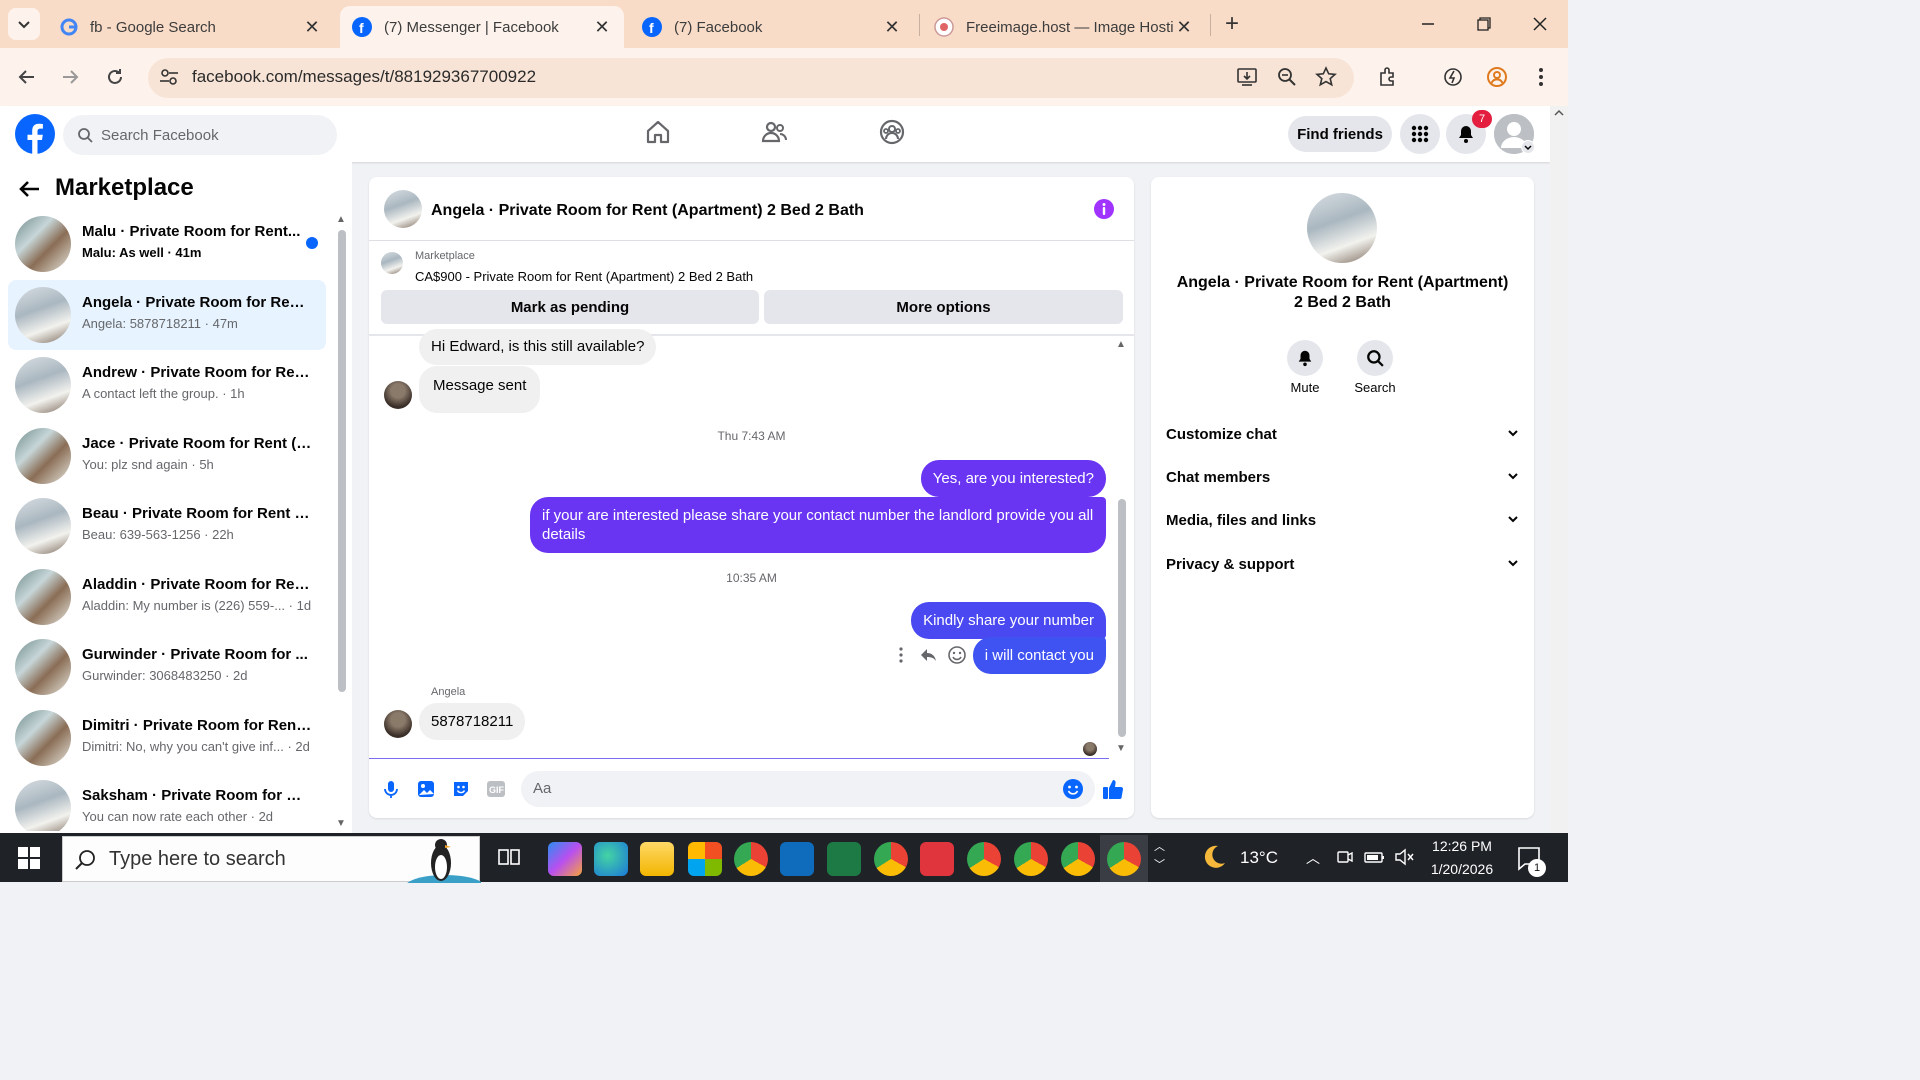 This screenshot has width=1920, height=1080. Describe the element at coordinates (937, 859) in the screenshot. I see `anydesk-taskbar-icon` at that location.